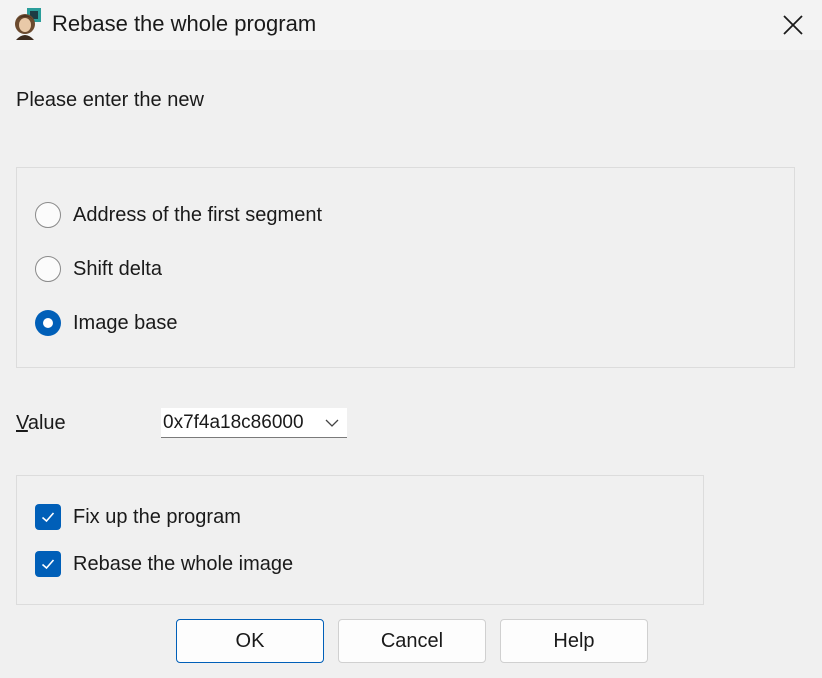 This screenshot has width=822, height=678. Describe the element at coordinates (48, 323) in the screenshot. I see `radio-button-selected` at that location.